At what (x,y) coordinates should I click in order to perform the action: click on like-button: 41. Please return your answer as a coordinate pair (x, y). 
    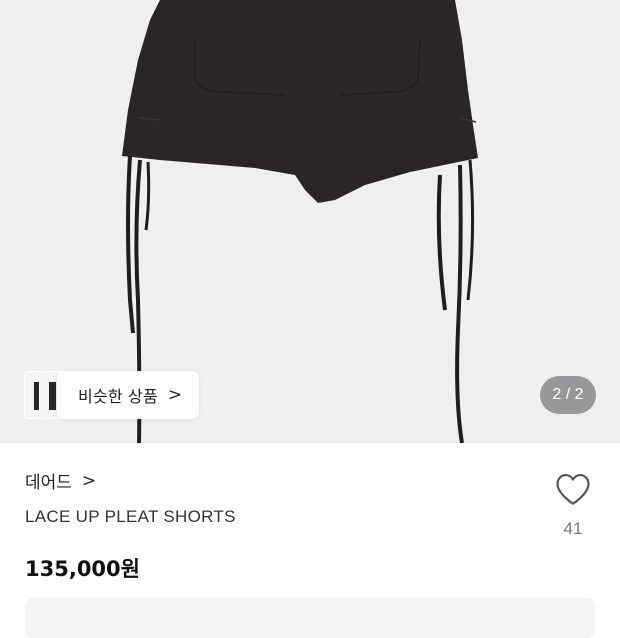
    Looking at the image, I should click on (573, 507).